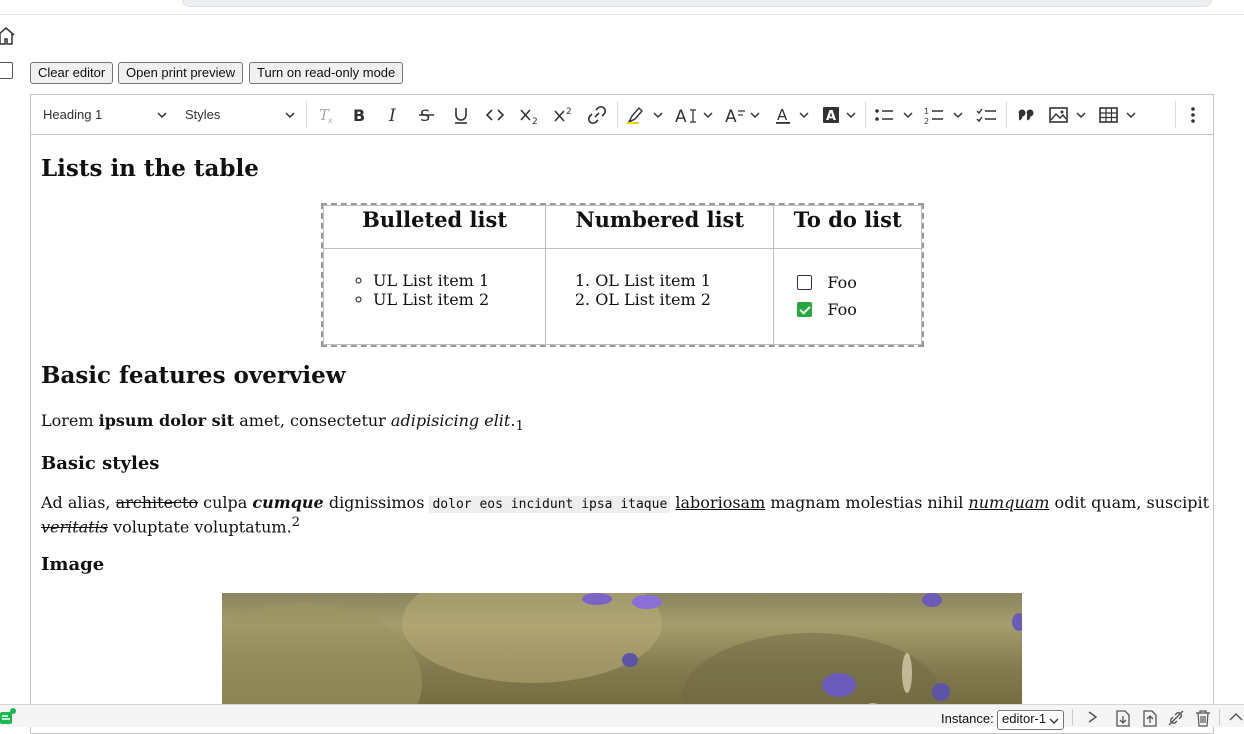  I want to click on todo-list-icon, so click(987, 114).